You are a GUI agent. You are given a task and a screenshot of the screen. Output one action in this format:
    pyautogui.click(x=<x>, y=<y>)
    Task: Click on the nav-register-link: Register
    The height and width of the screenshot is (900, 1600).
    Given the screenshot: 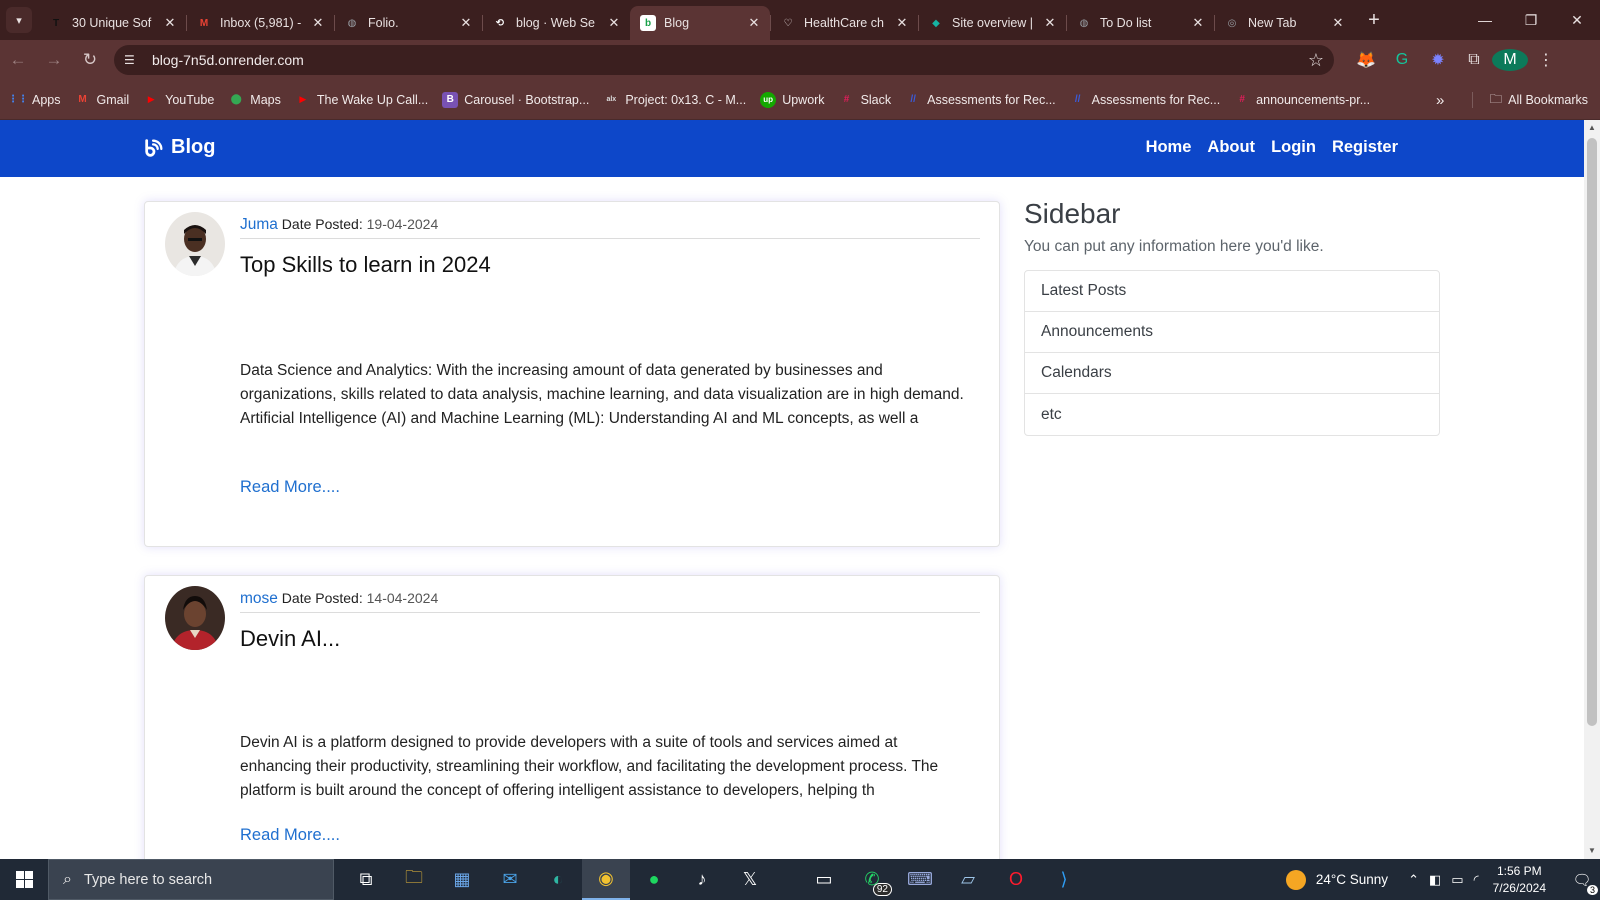 What is the action you would take?
    pyautogui.click(x=1365, y=147)
    